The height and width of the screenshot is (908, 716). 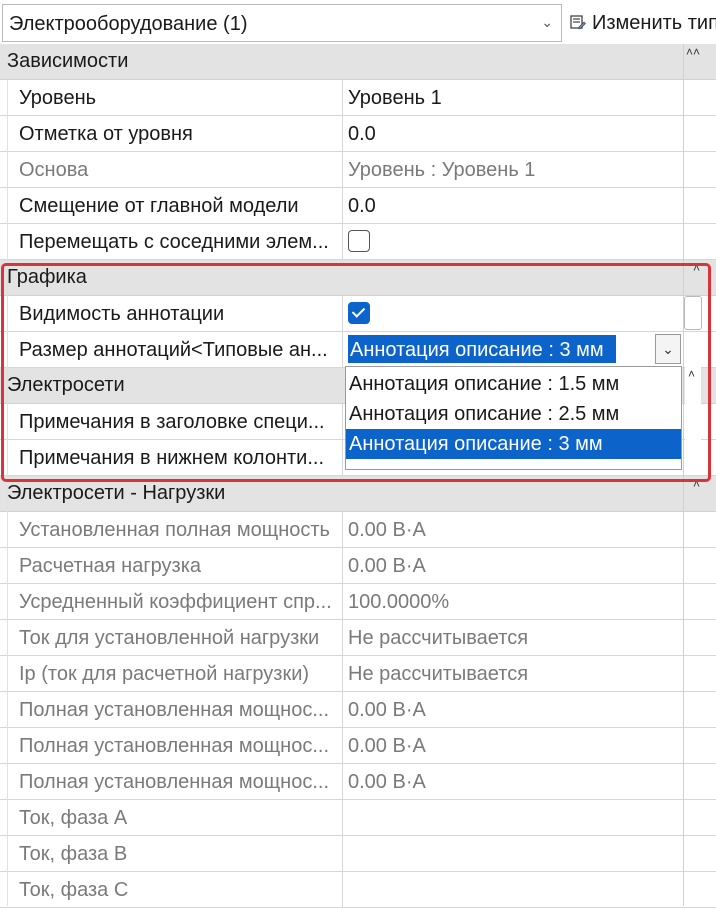 I want to click on property-value: Уровень 1, so click(x=395, y=98).